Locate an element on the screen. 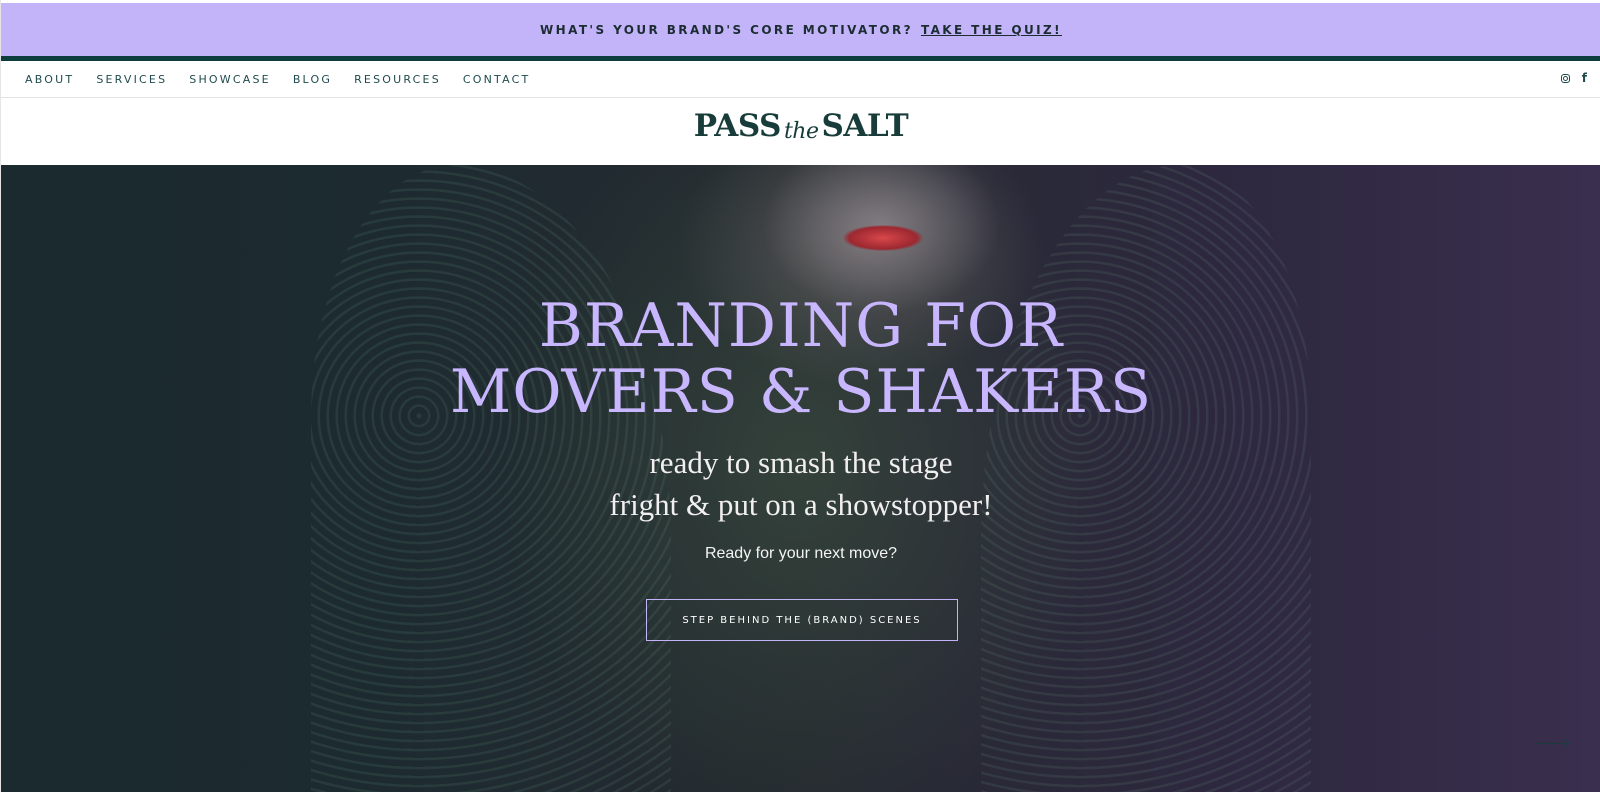  announcement-text: WHAT'S YOUR BRAND'S CORE MOTIVATOR? is located at coordinates (726, 29).